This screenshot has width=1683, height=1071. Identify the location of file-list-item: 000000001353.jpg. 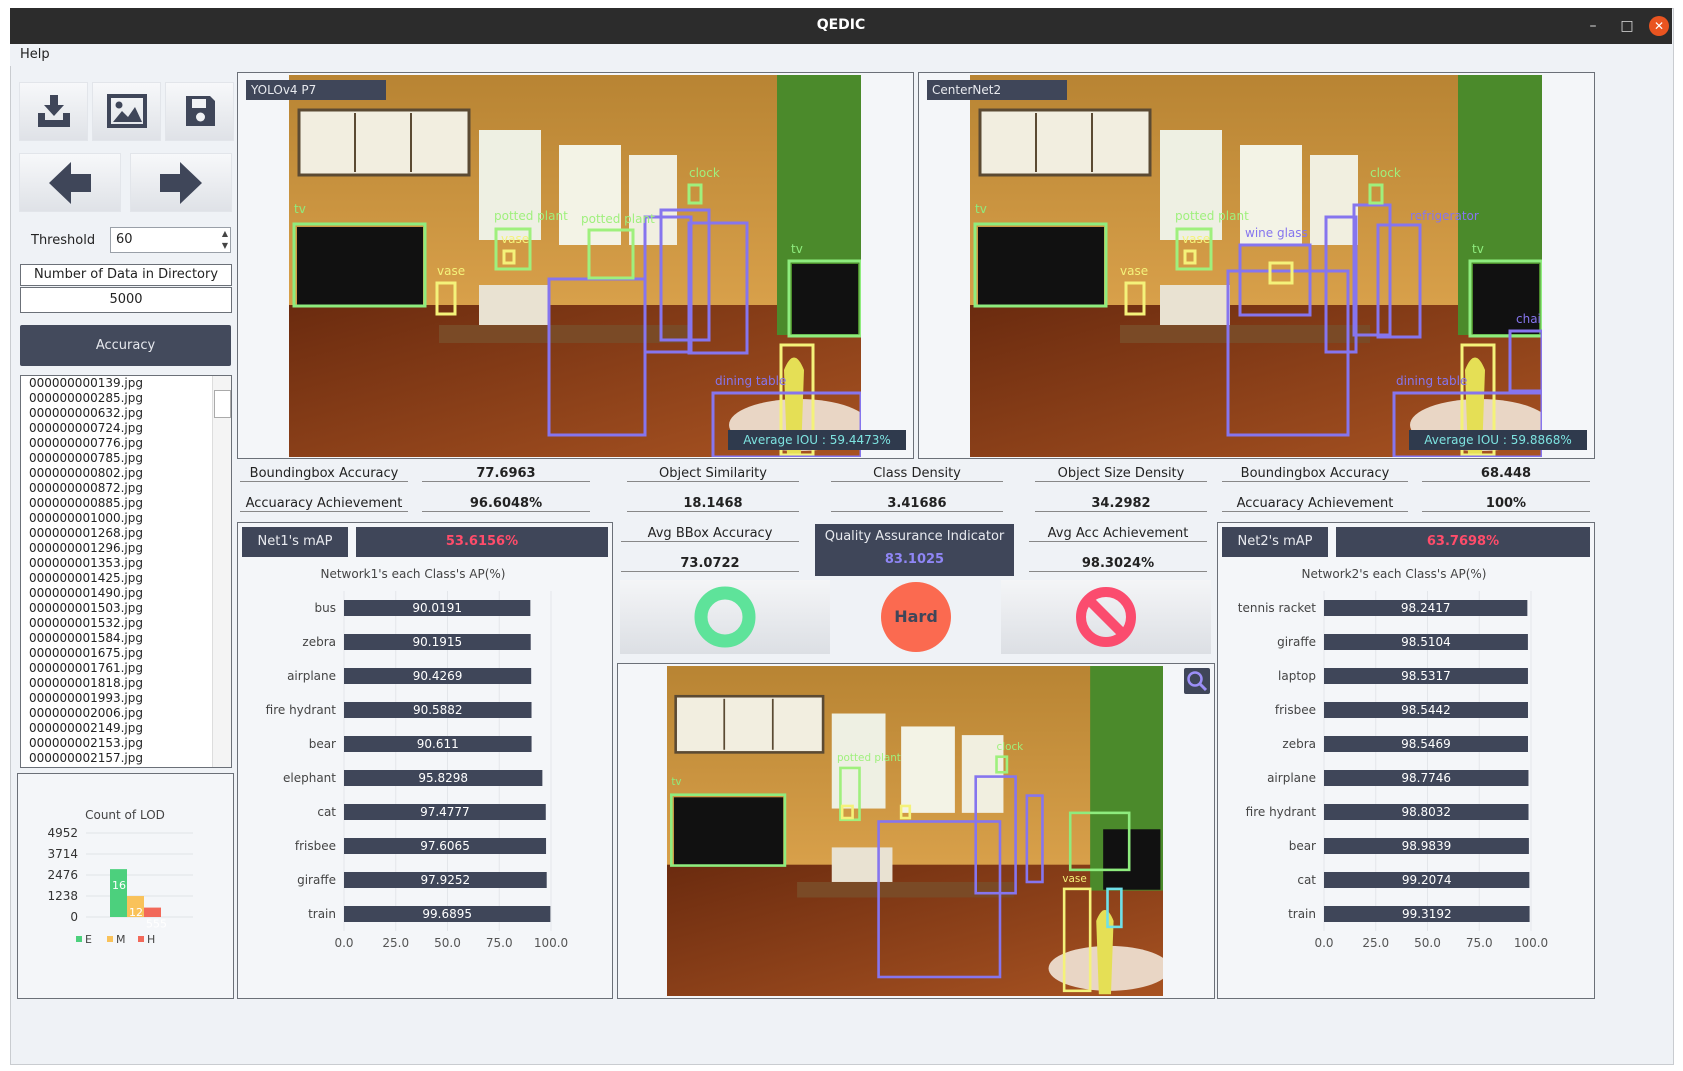
(128, 563).